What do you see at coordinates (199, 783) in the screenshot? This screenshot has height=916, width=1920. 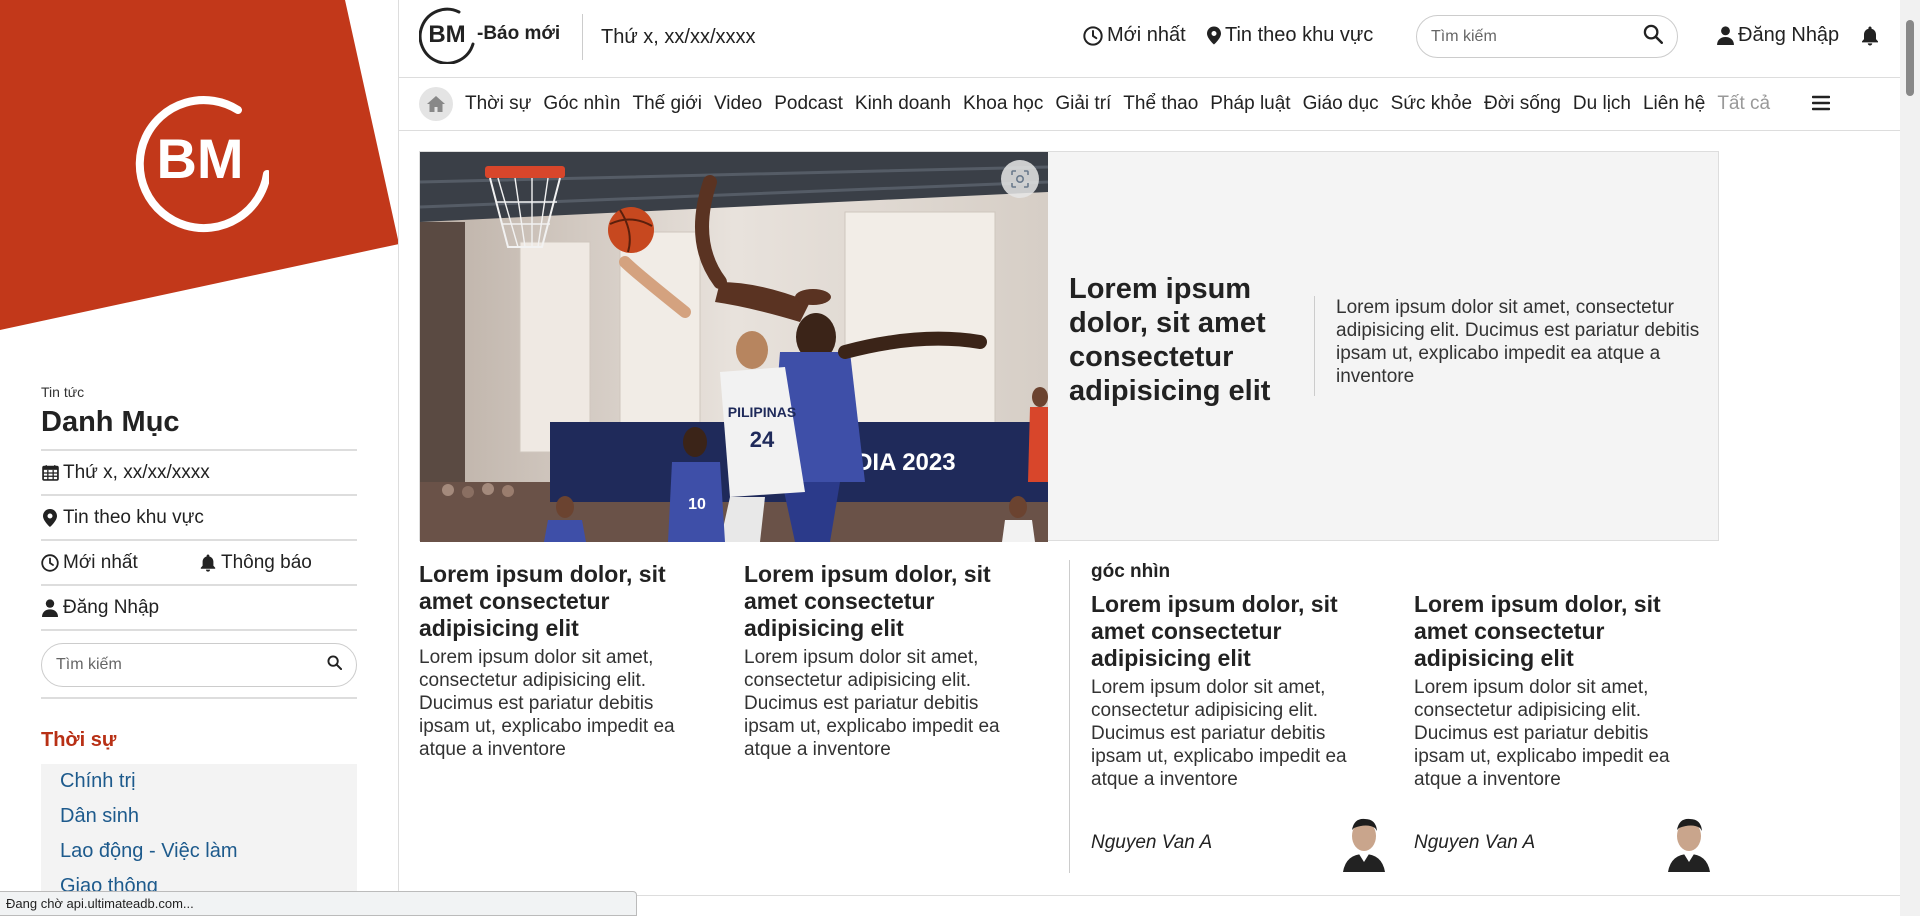 I see `sidebar-subcategory-item: Chính trị` at bounding box center [199, 783].